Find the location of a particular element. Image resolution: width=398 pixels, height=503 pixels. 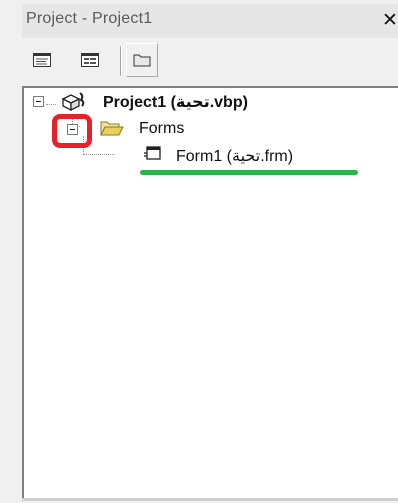

window-title: Project - Project1 is located at coordinates (89, 18).